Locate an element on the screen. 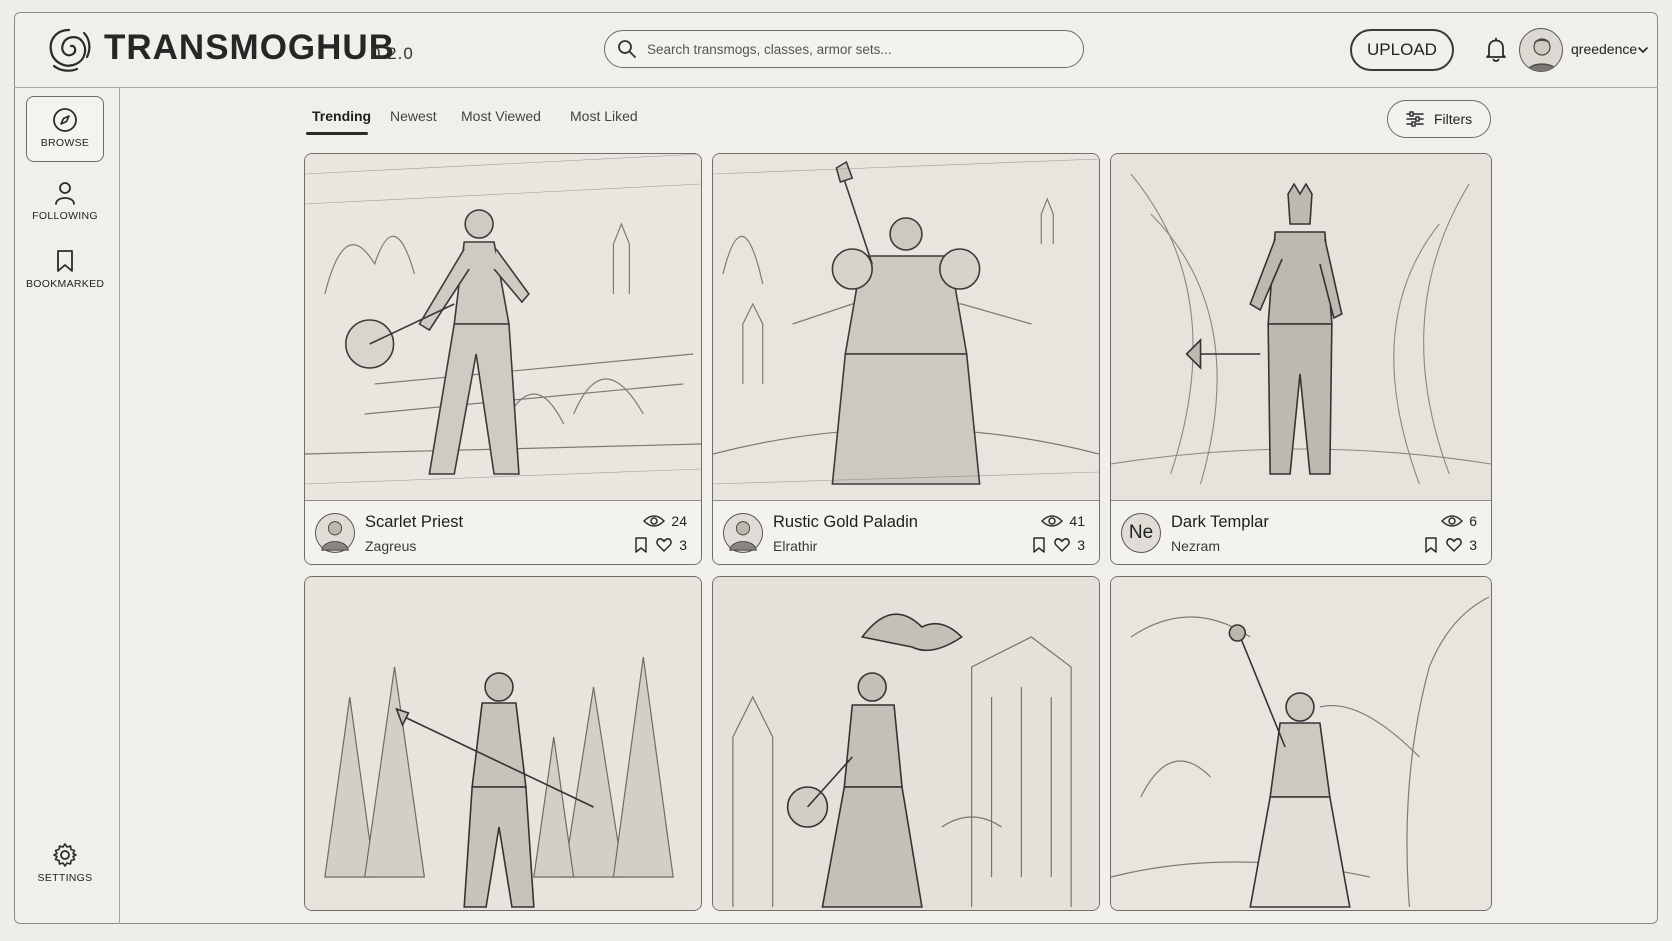  view-count-value: 41 is located at coordinates (1077, 521).